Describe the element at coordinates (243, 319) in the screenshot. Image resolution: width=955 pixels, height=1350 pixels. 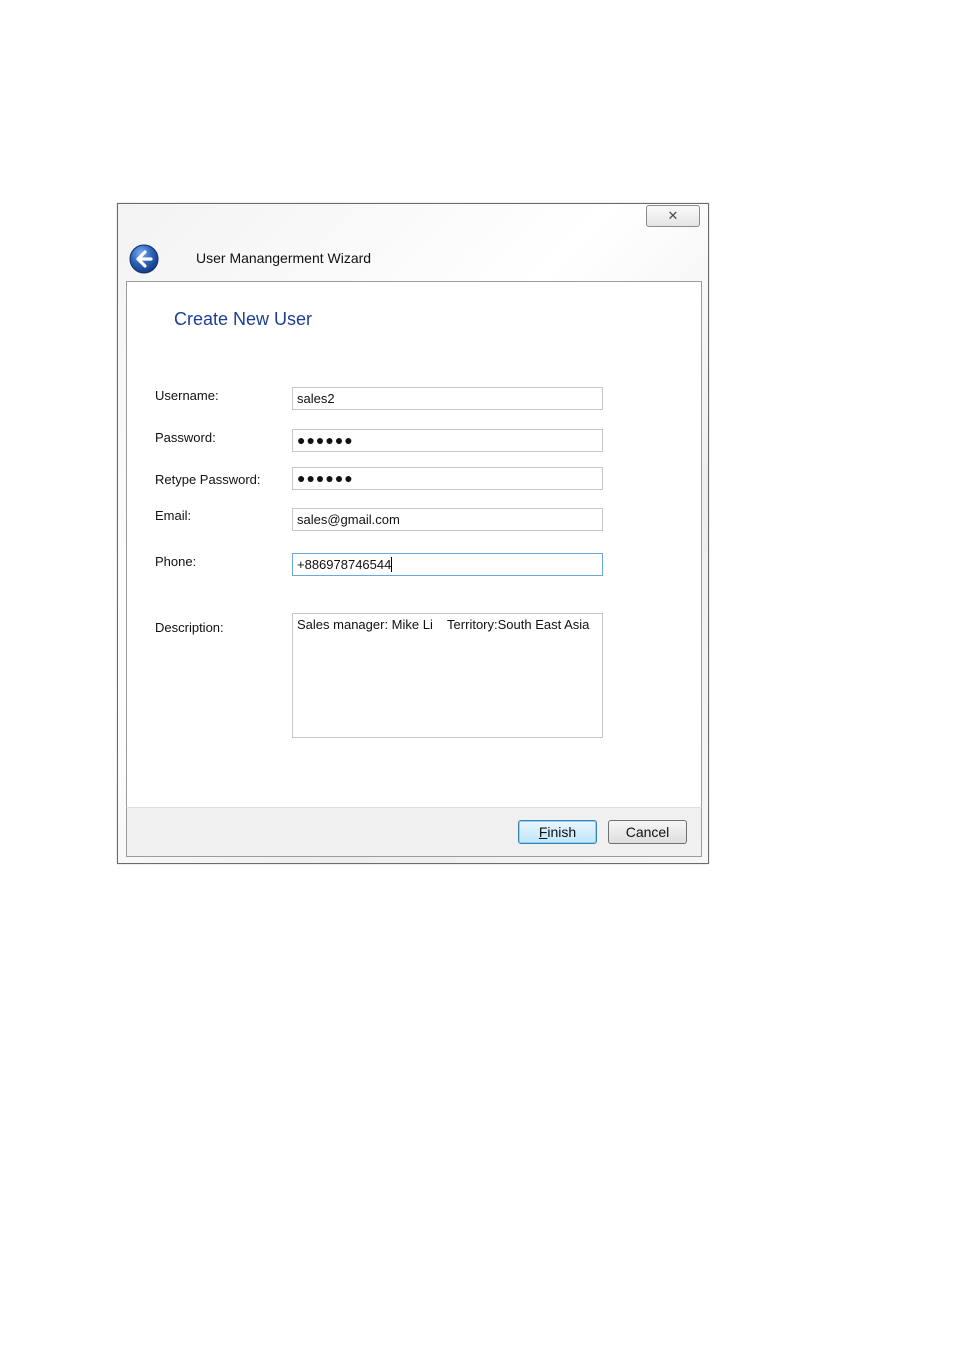
I see `page-heading: Create New User` at that location.